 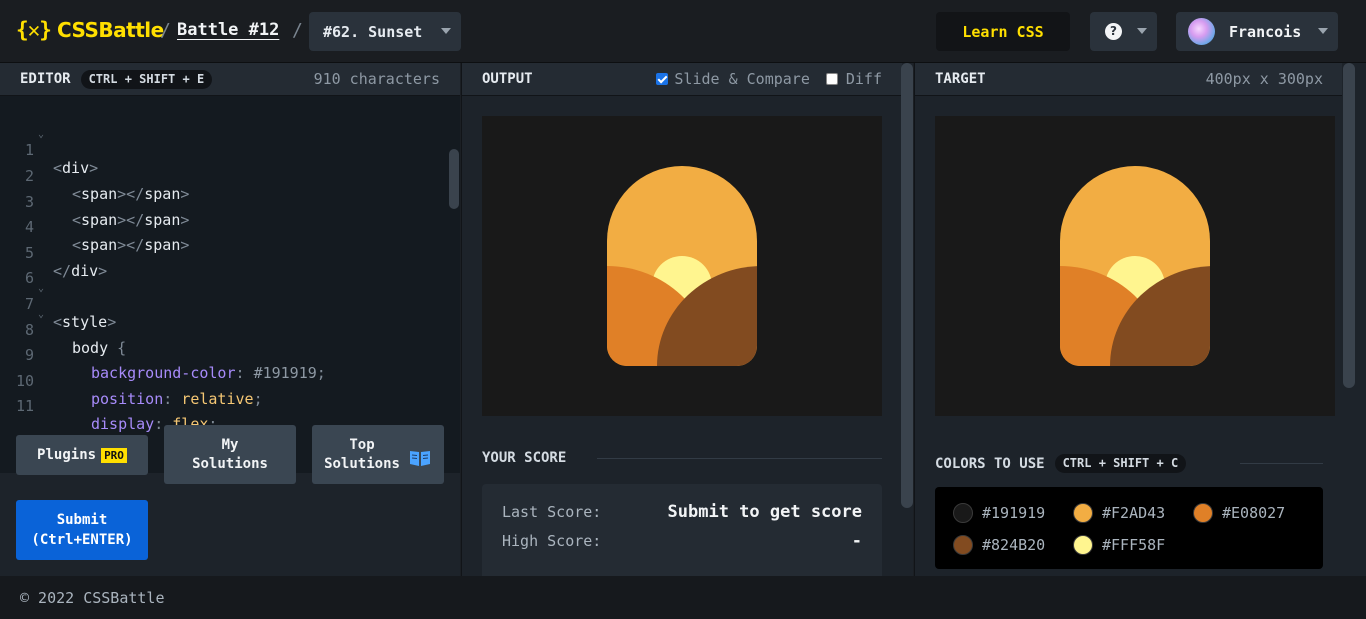 I want to click on color-palette: #191919 #F2AD43 #E08027 #824B20 #FFF58F, so click(x=1129, y=528).